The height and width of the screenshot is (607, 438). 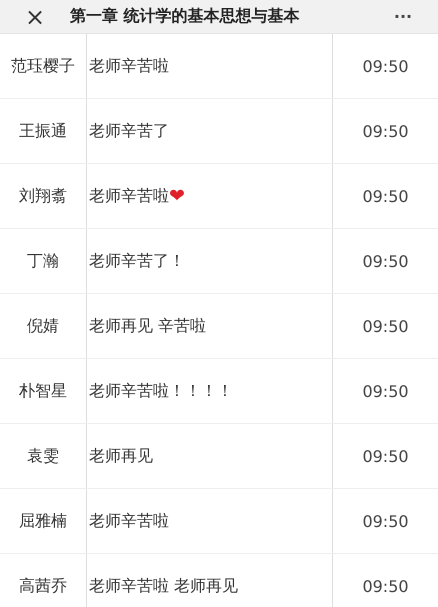 I want to click on message-cell: 老师辛苦啦 老师再见, so click(x=210, y=580).